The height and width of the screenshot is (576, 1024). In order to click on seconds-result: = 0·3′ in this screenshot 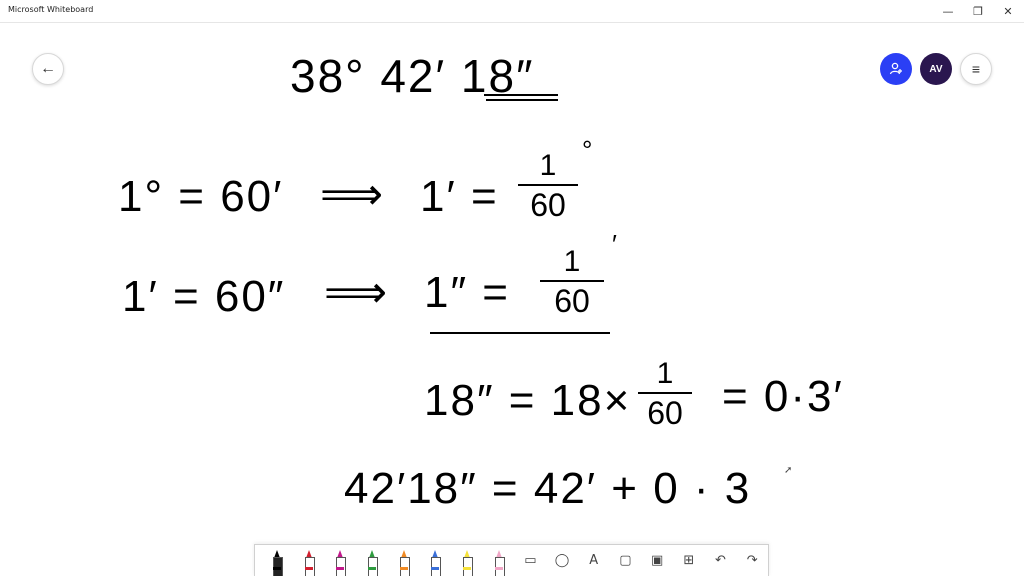, I will do `click(783, 396)`.